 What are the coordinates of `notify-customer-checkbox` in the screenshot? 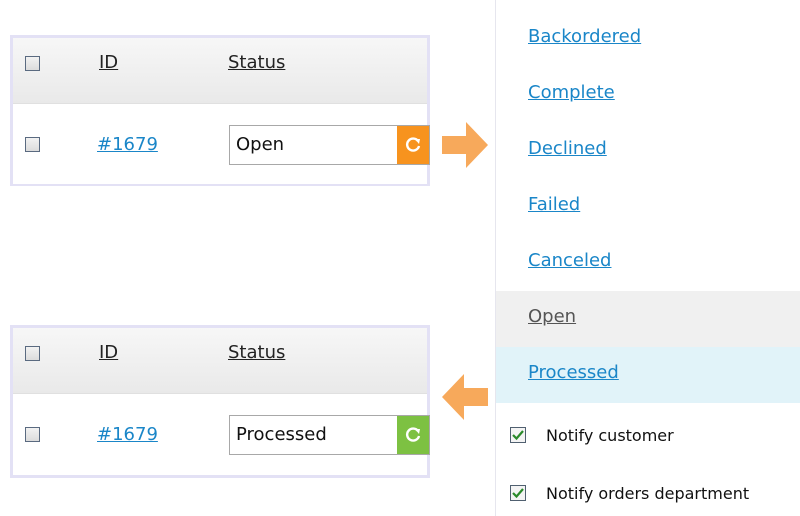 It's located at (518, 435).